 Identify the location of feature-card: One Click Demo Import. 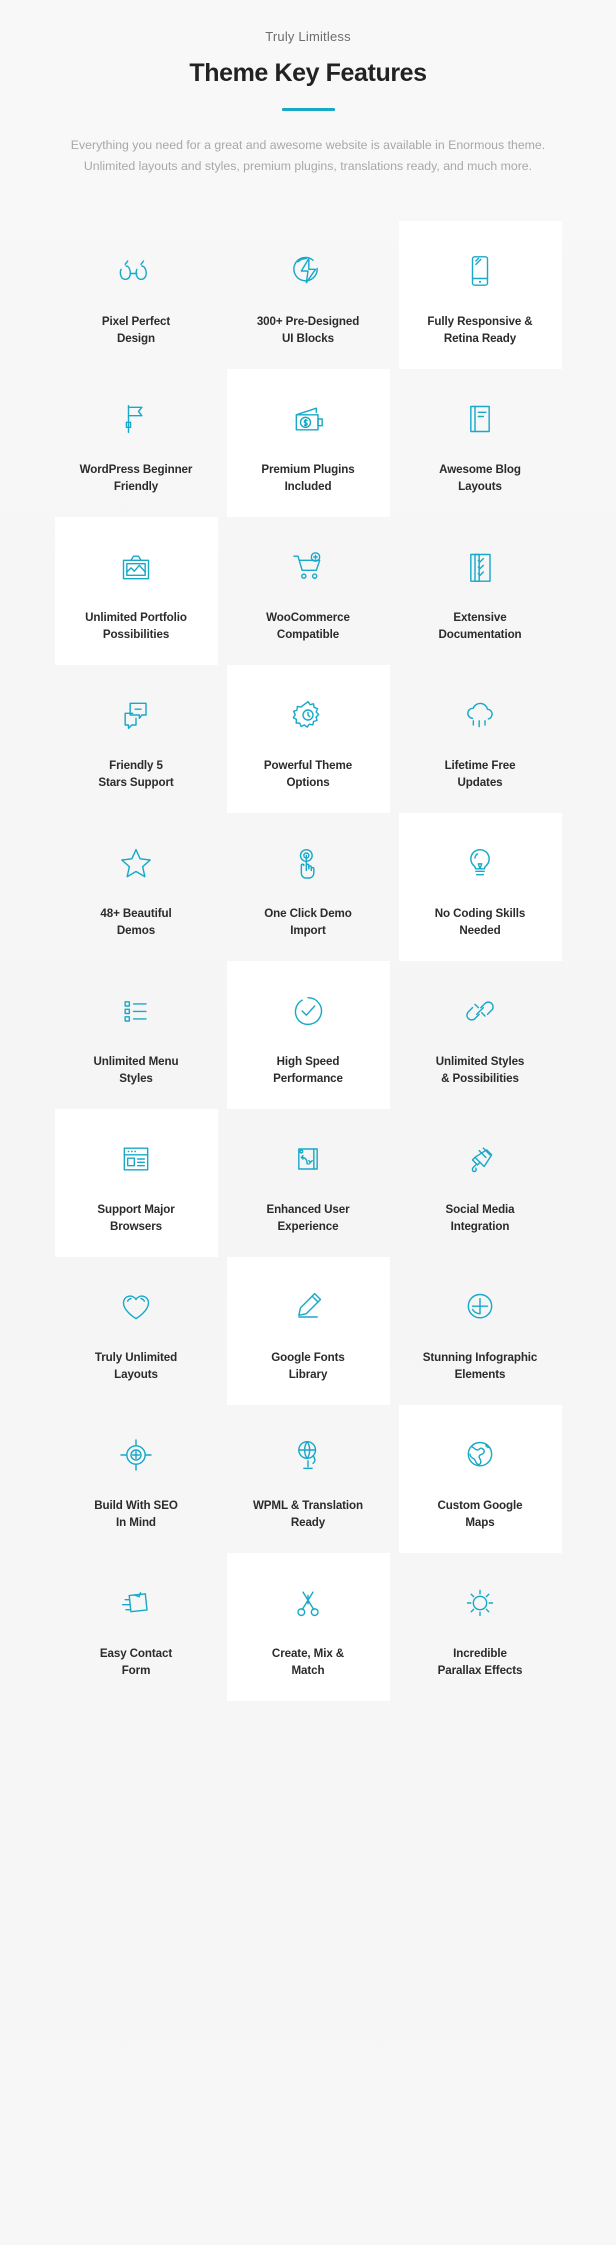
(308, 887).